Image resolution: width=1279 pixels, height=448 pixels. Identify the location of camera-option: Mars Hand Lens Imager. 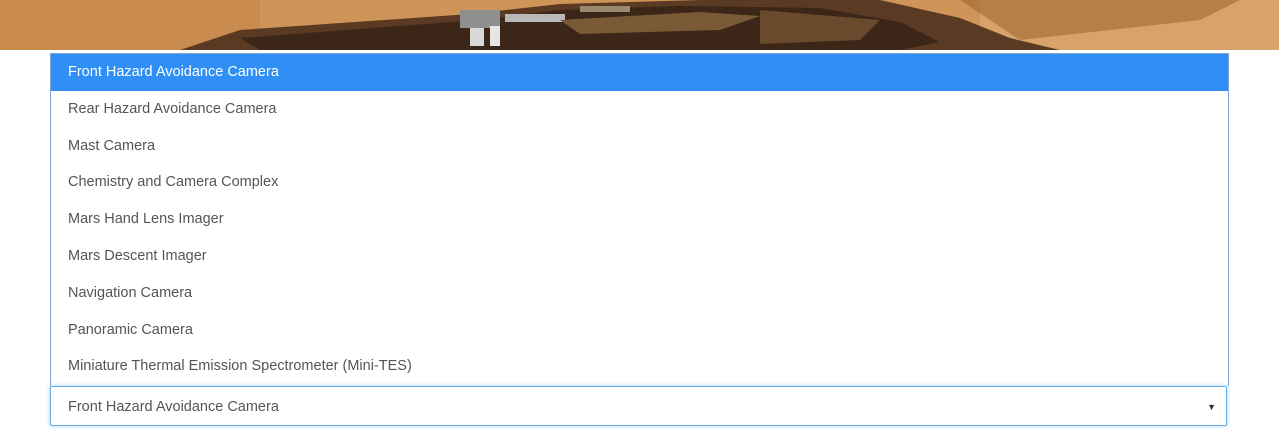
(639, 219).